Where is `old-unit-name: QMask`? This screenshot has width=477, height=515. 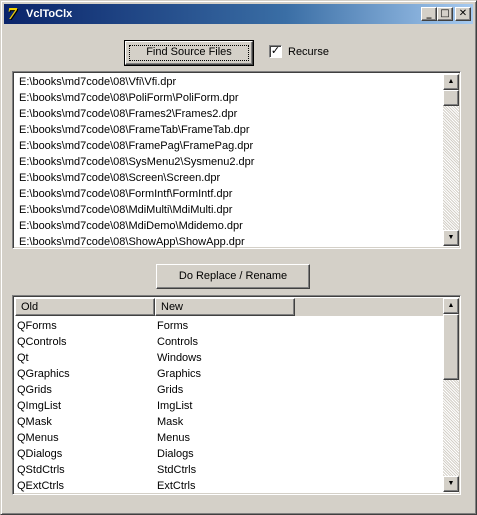 old-unit-name: QMask is located at coordinates (34, 422).